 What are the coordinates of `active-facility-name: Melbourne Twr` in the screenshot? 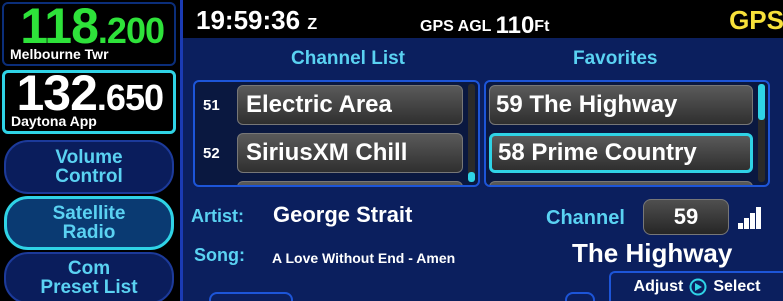 It's located at (59, 54).